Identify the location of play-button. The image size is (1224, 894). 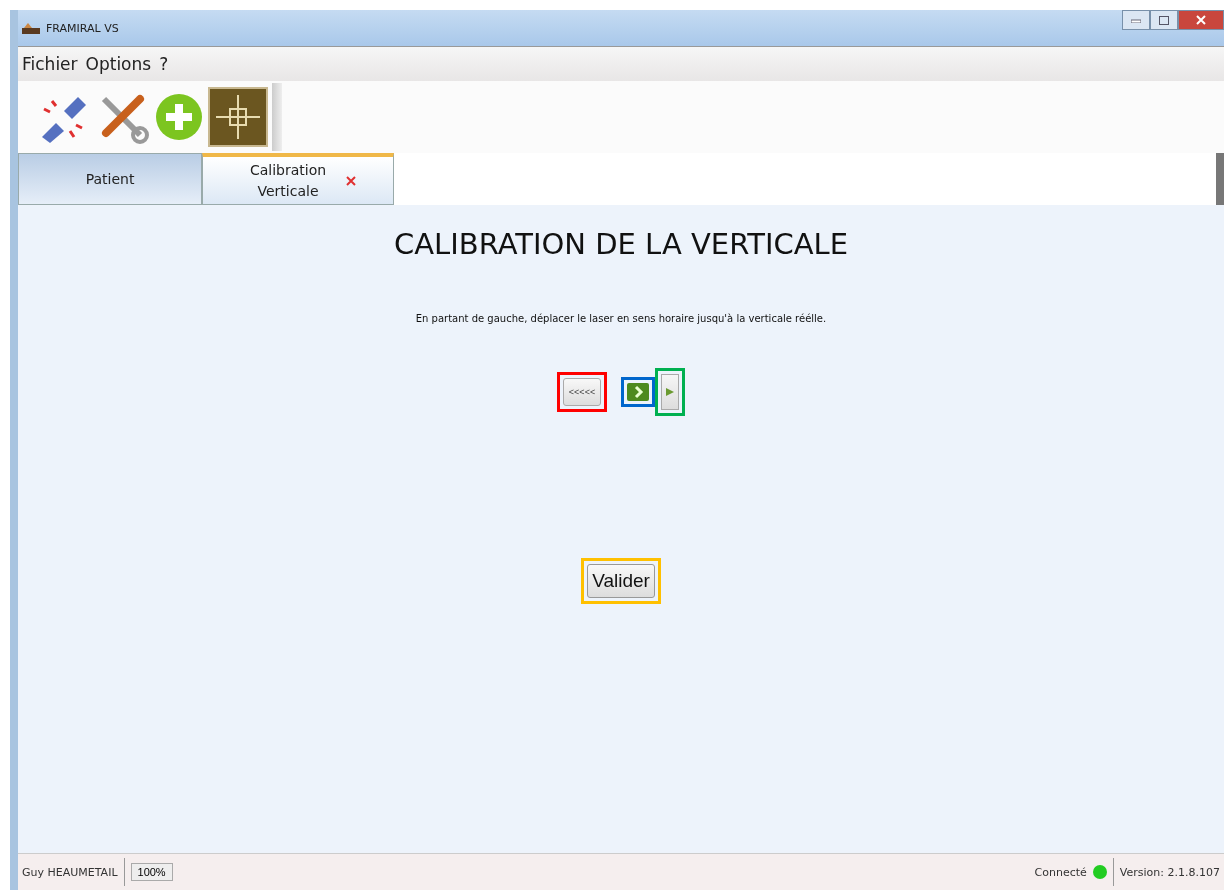
(670, 392).